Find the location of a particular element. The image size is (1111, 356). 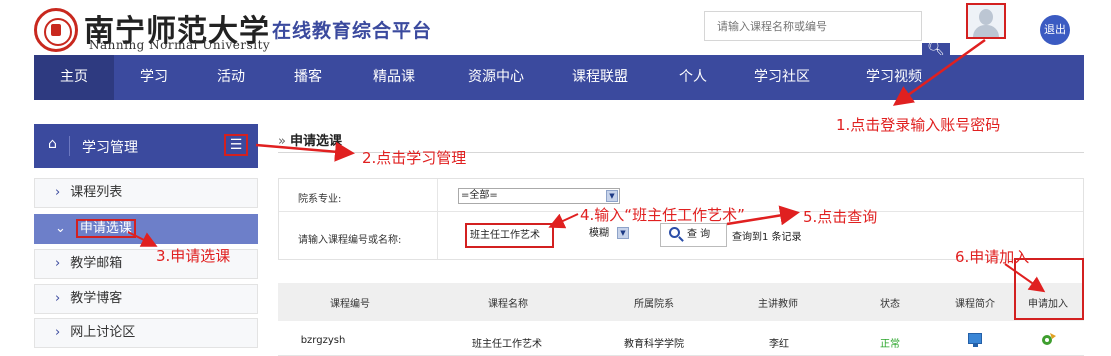

home-icon: ⌂ is located at coordinates (52, 144).